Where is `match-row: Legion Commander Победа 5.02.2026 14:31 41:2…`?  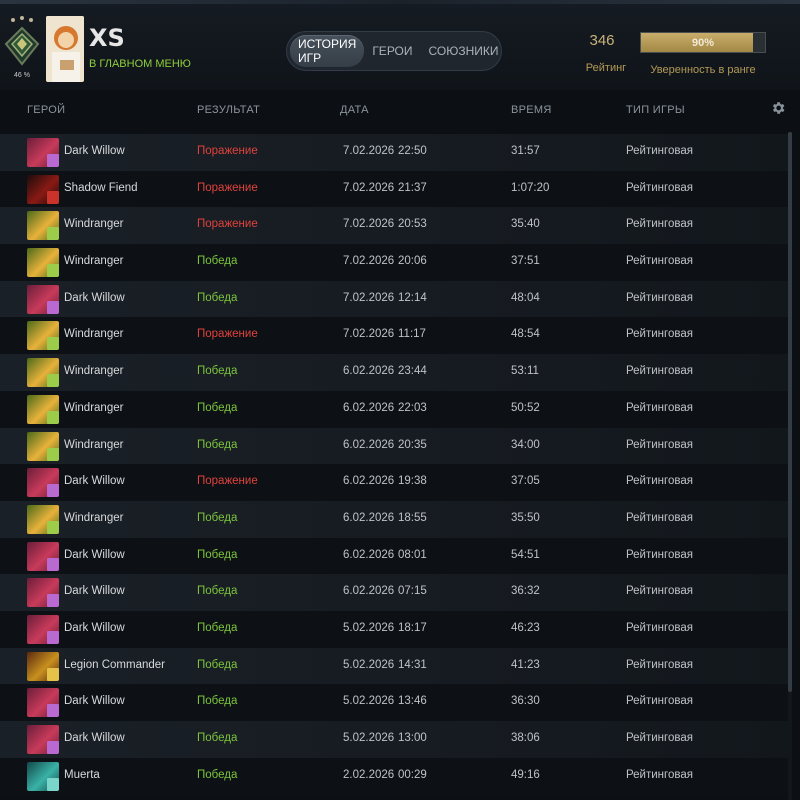
match-row: Legion Commander Победа 5.02.2026 14:31 41:2… is located at coordinates (395, 666).